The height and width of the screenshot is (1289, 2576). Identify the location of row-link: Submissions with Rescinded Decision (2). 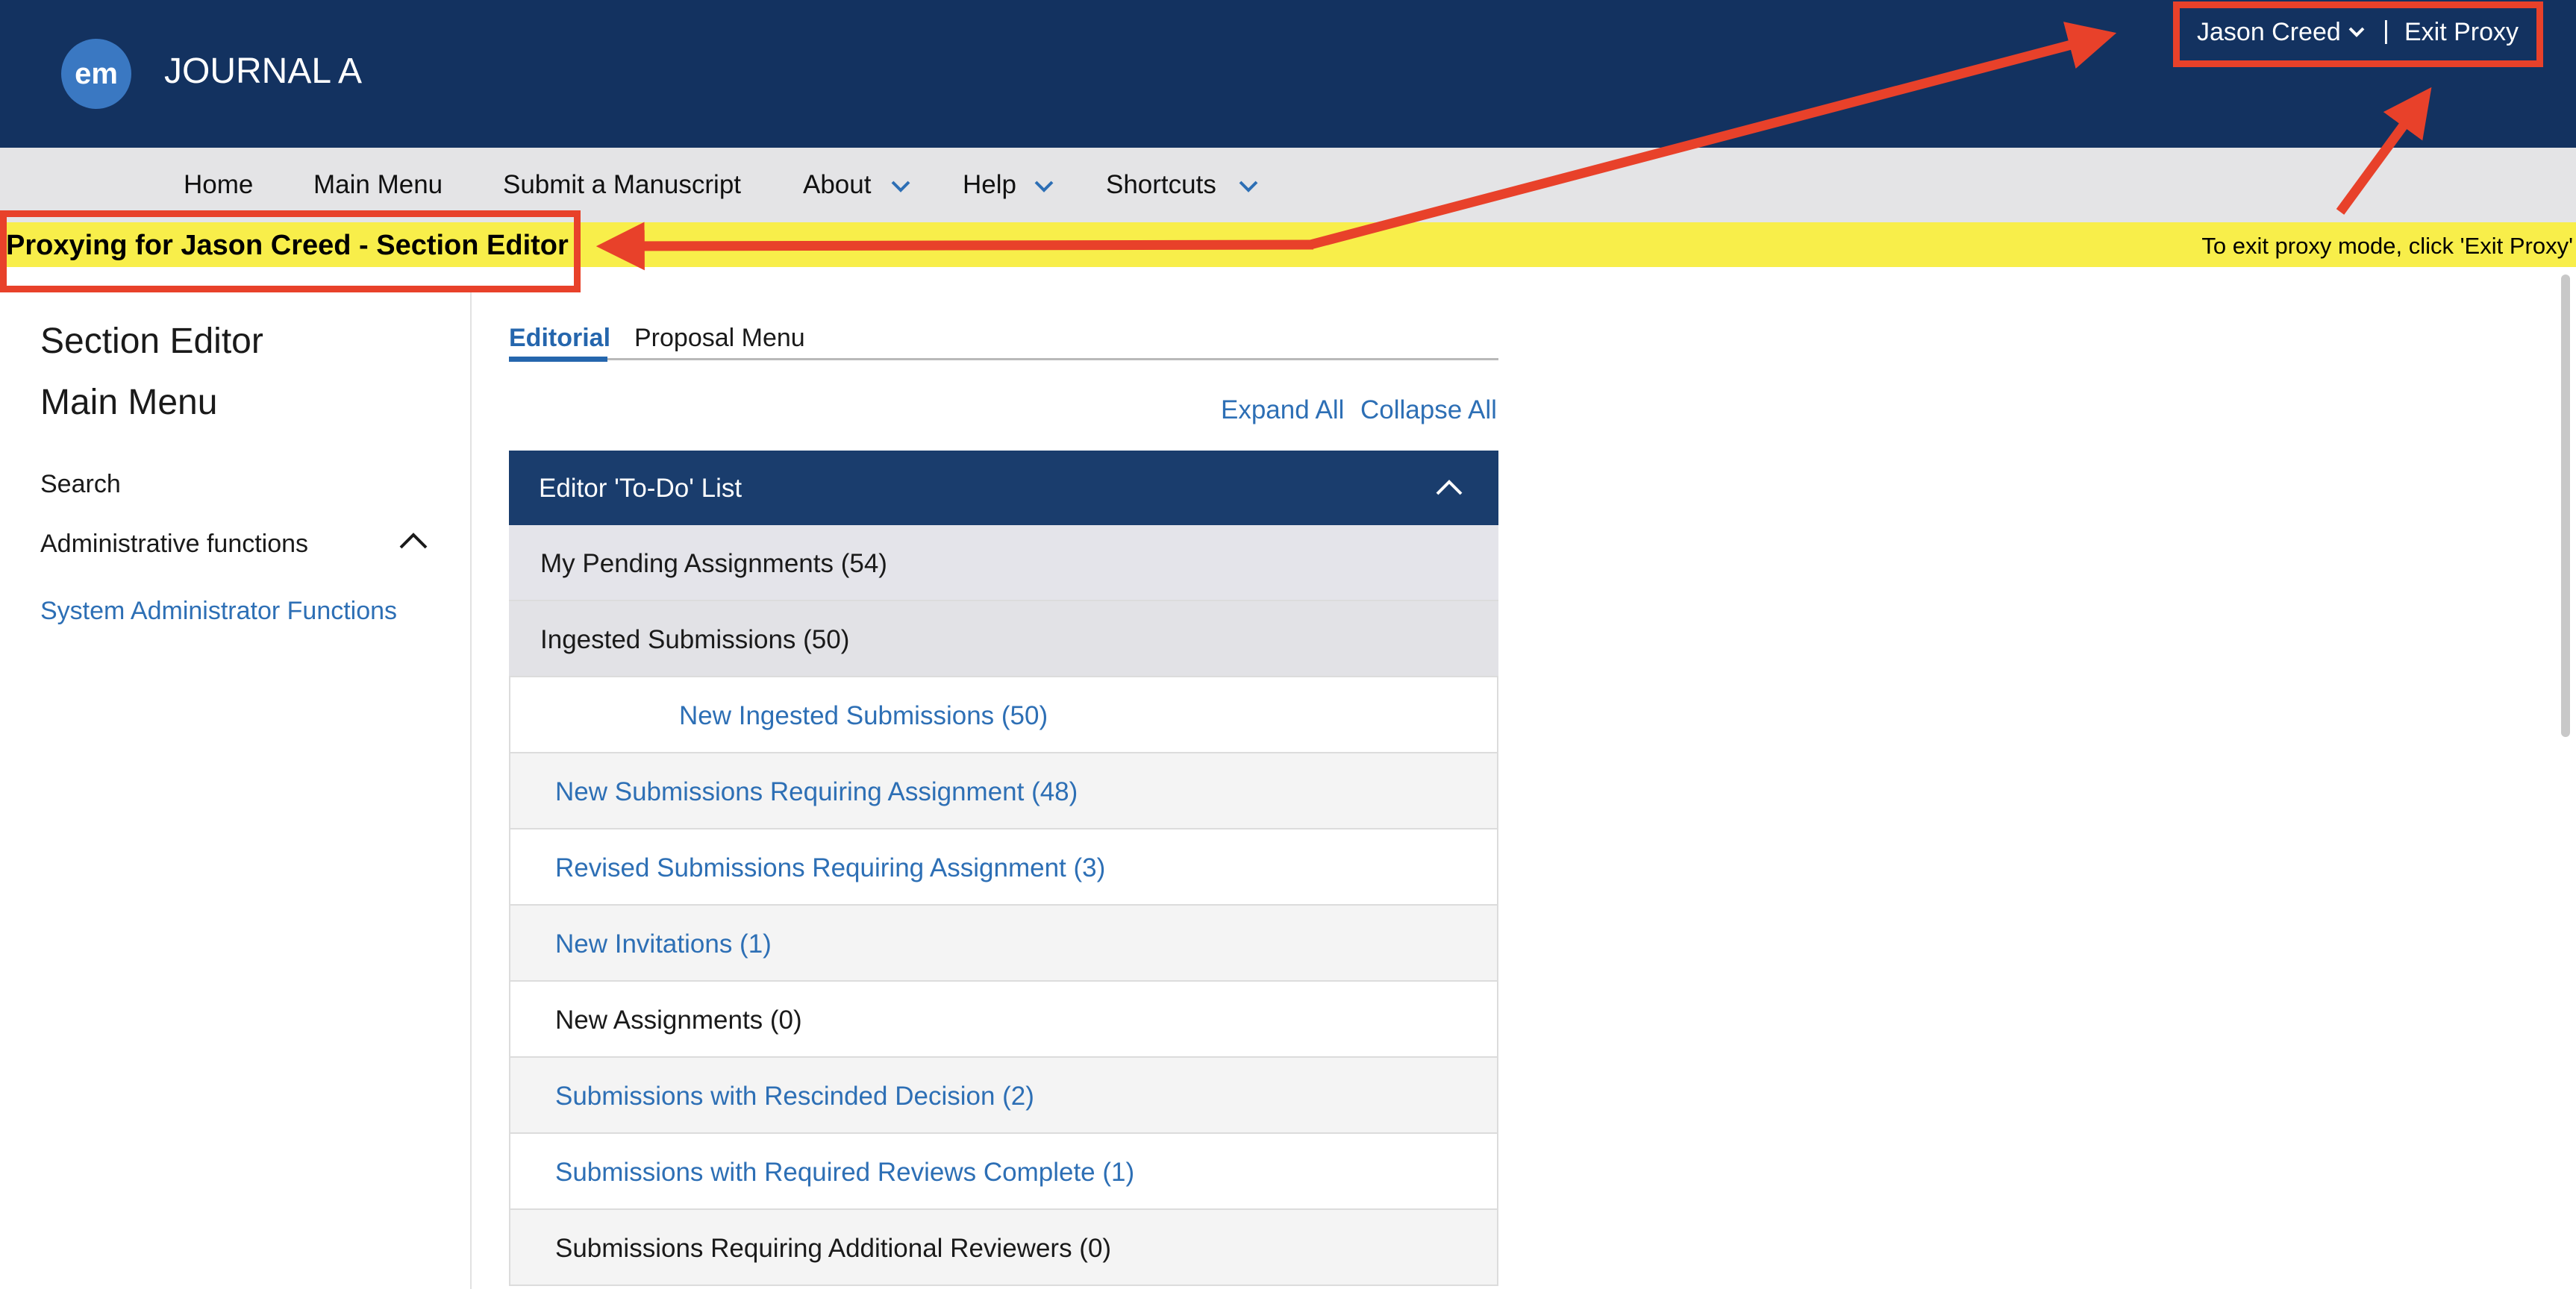
(794, 1096).